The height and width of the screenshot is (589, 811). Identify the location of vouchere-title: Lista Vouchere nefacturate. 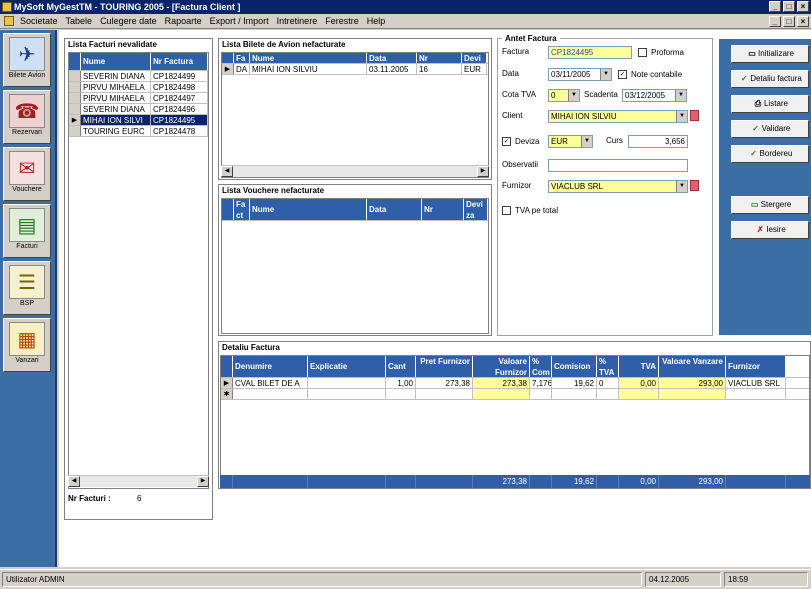
(273, 190).